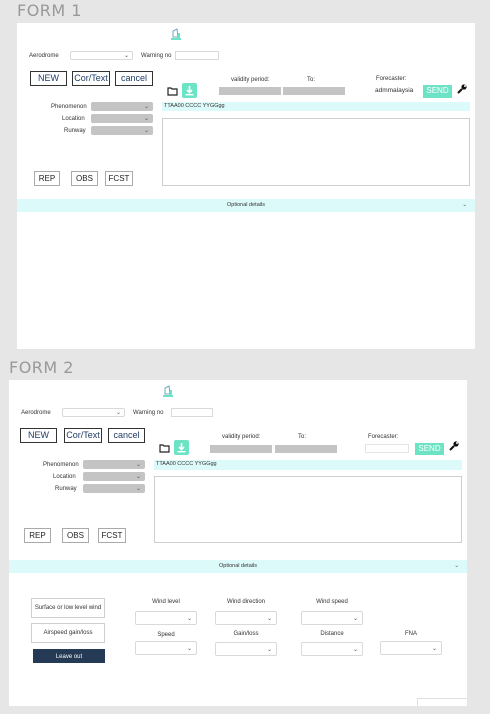 This screenshot has height=714, width=490. Describe the element at coordinates (246, 634) in the screenshot. I see `gain-loss-label: Gain/loss` at that location.